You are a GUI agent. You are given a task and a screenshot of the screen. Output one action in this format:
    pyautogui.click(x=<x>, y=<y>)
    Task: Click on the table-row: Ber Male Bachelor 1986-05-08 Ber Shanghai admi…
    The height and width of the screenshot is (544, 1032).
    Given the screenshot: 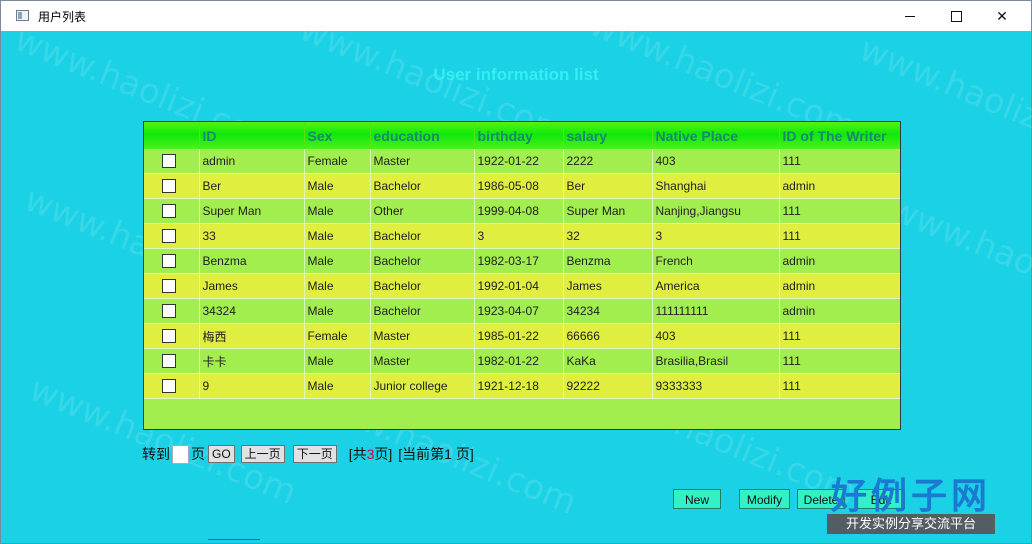 What is the action you would take?
    pyautogui.click(x=522, y=186)
    